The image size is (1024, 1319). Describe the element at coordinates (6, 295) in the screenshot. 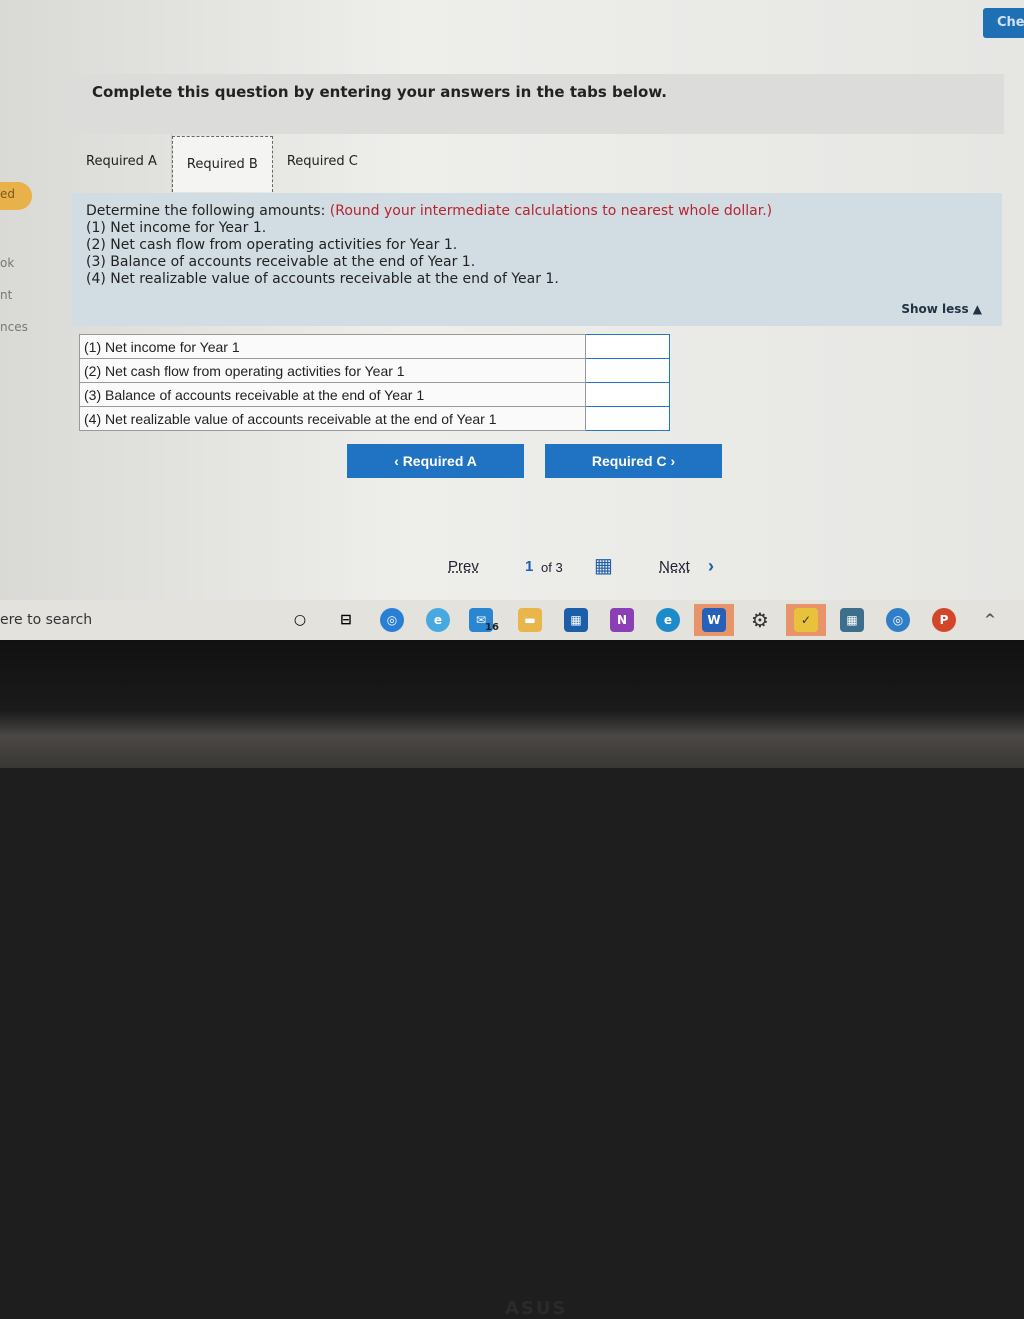

I see `sidebar-fragment: nt` at that location.